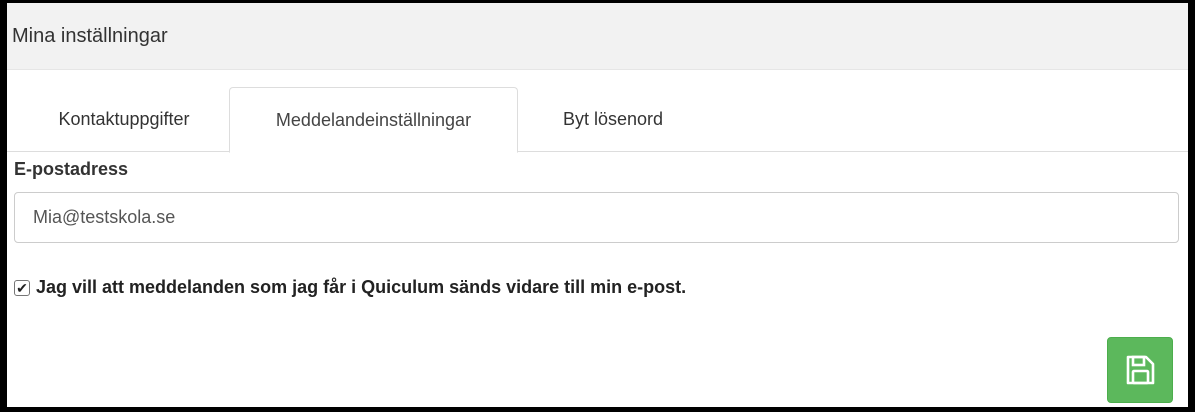 The height and width of the screenshot is (412, 1195). What do you see at coordinates (596, 217) in the screenshot?
I see `email-field` at bounding box center [596, 217].